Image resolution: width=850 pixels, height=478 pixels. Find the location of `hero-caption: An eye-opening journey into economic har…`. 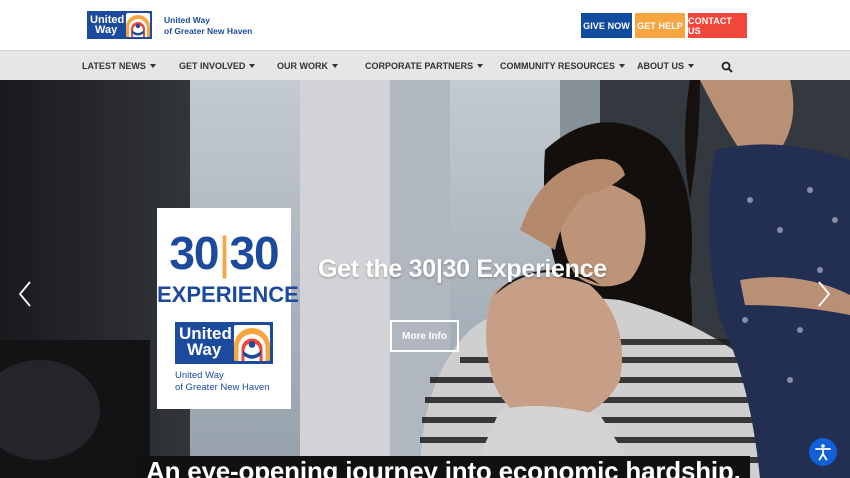

hero-caption: An eye-opening journey into economic har… is located at coordinates (443, 467).